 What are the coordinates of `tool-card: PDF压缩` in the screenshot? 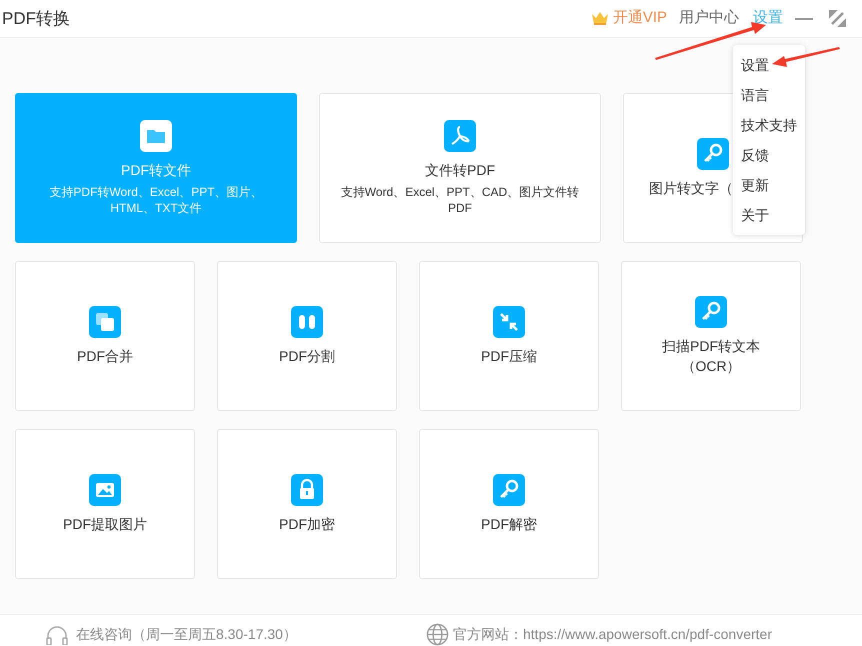 It's located at (509, 336).